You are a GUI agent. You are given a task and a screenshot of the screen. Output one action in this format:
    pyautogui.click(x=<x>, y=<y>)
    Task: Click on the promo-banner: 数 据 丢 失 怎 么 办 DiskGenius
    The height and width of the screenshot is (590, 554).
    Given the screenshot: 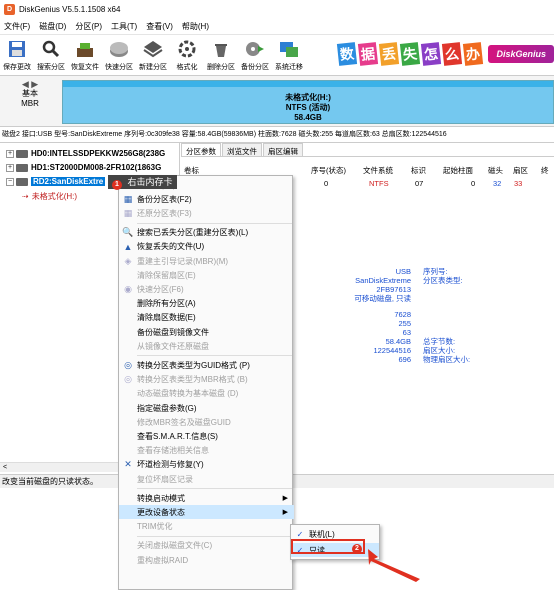 What is the action you would take?
    pyautogui.click(x=445, y=54)
    